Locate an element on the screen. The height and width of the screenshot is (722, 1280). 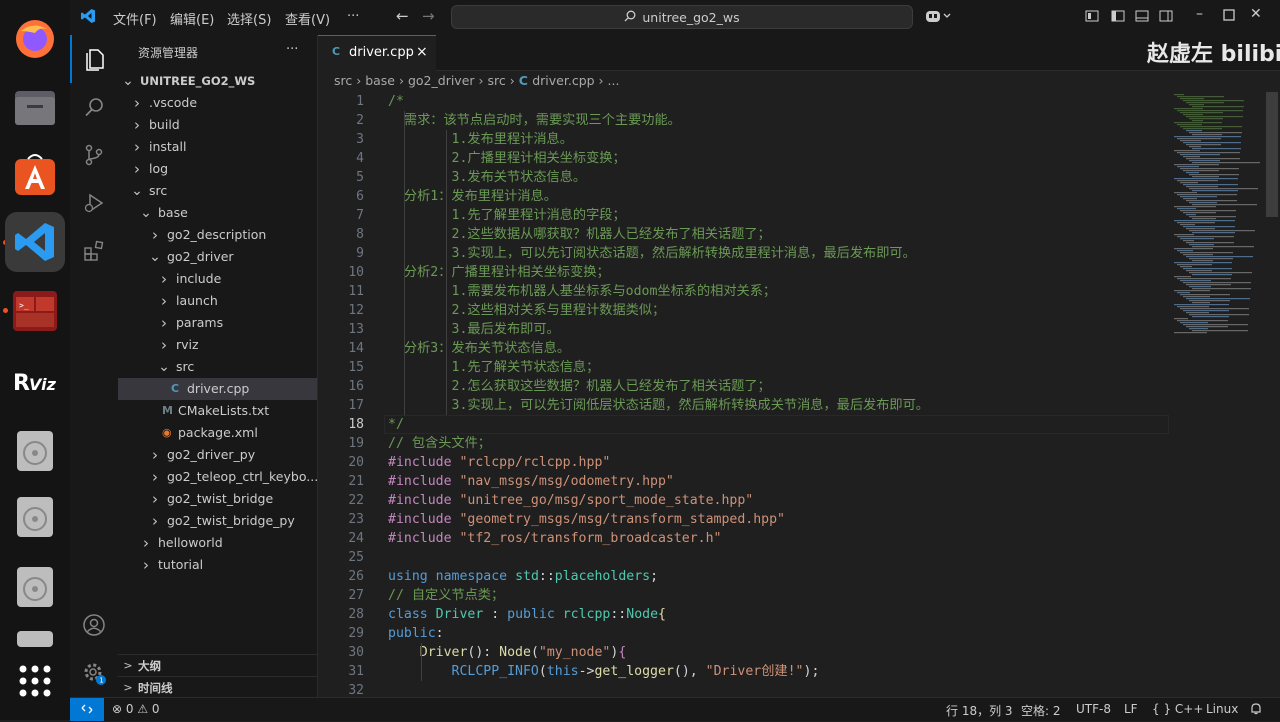
tree-item: M CMakeLists.txt is located at coordinates (217, 411).